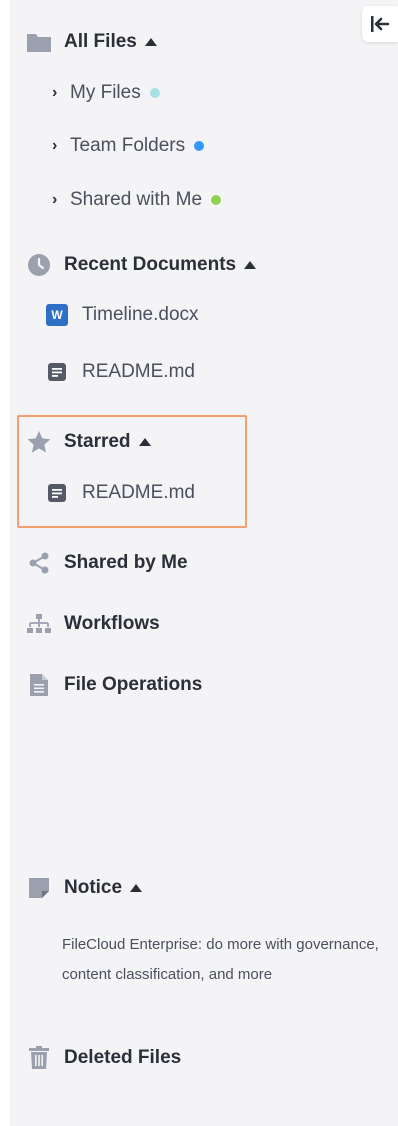 Image resolution: width=398 pixels, height=1126 pixels. What do you see at coordinates (150, 264) in the screenshot?
I see `section-title: Recent Documents` at bounding box center [150, 264].